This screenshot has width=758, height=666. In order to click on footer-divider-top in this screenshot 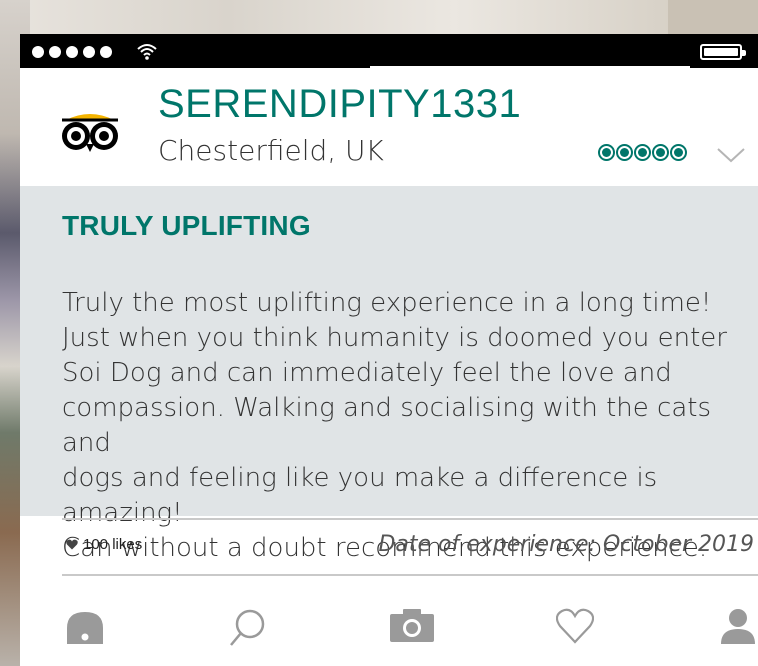, I will do `click(410, 519)`.